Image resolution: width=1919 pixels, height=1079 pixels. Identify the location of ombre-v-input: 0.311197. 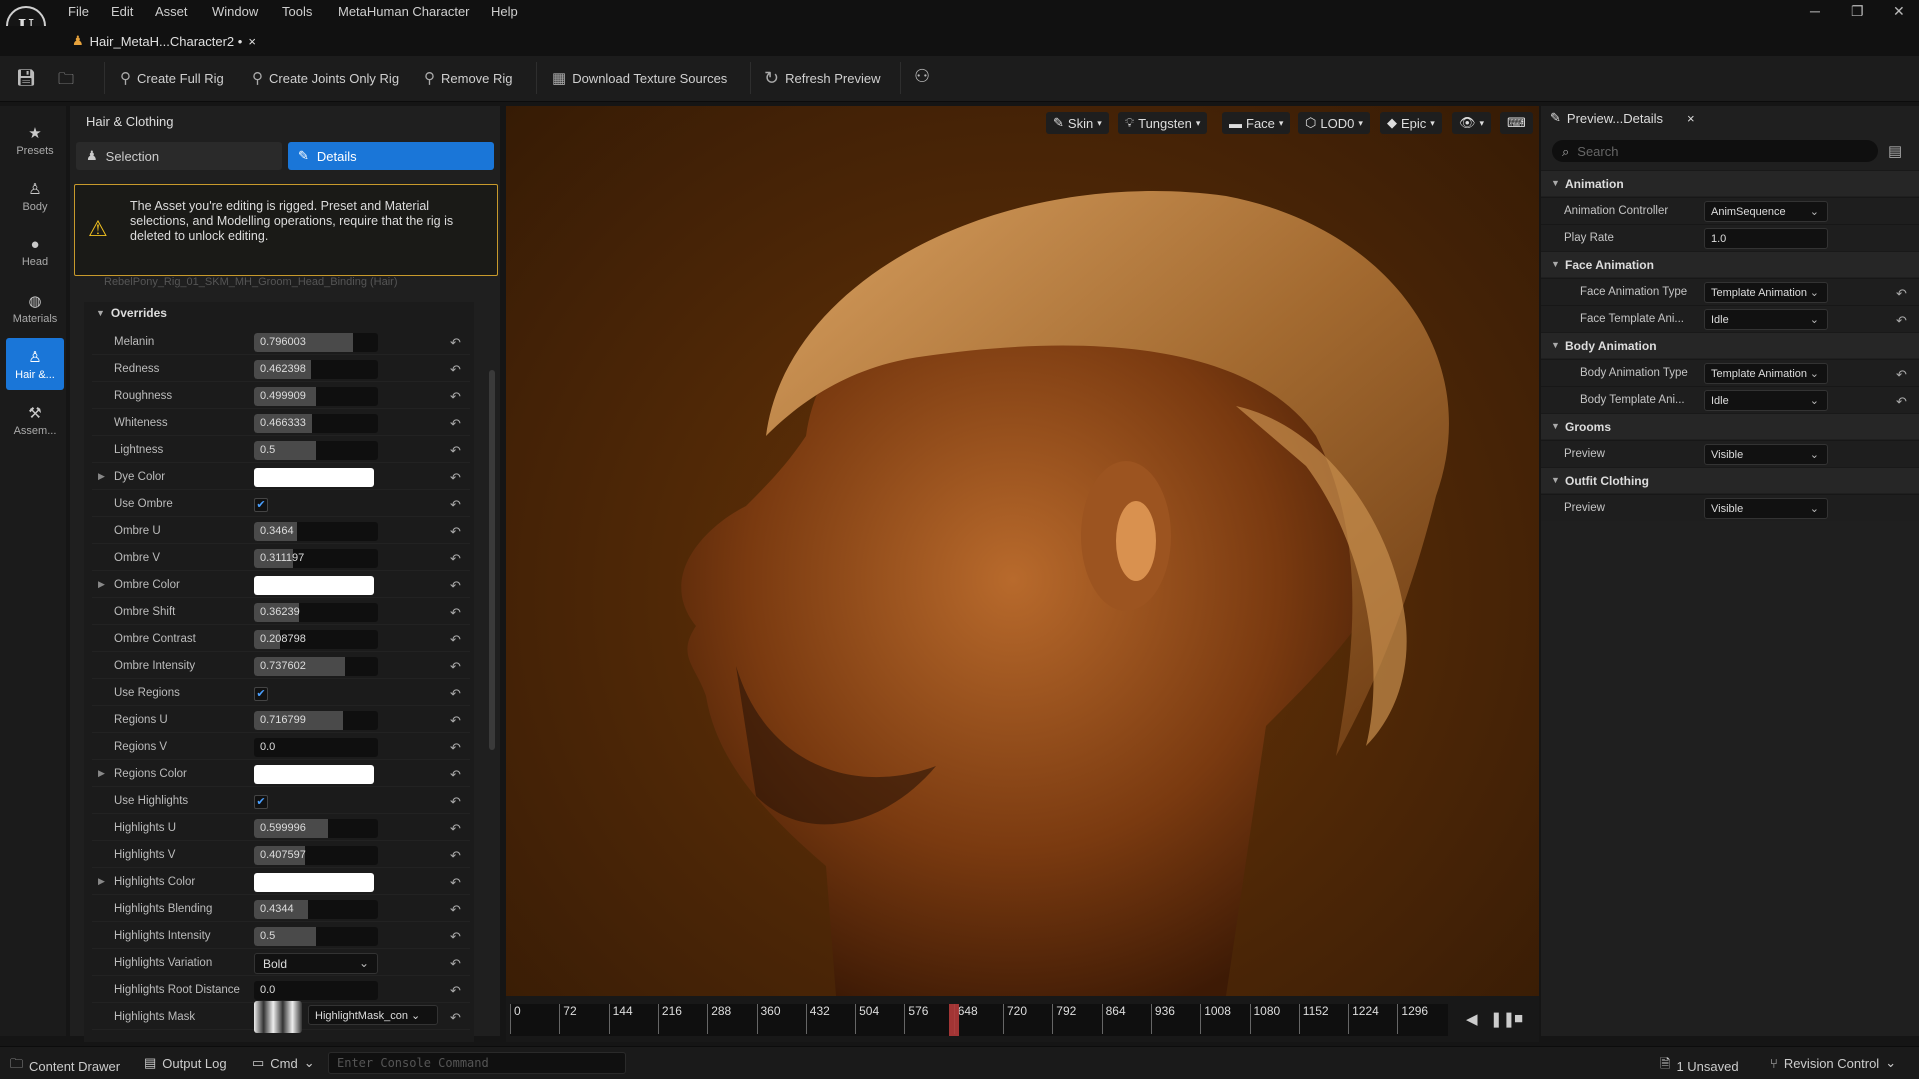
(316, 558).